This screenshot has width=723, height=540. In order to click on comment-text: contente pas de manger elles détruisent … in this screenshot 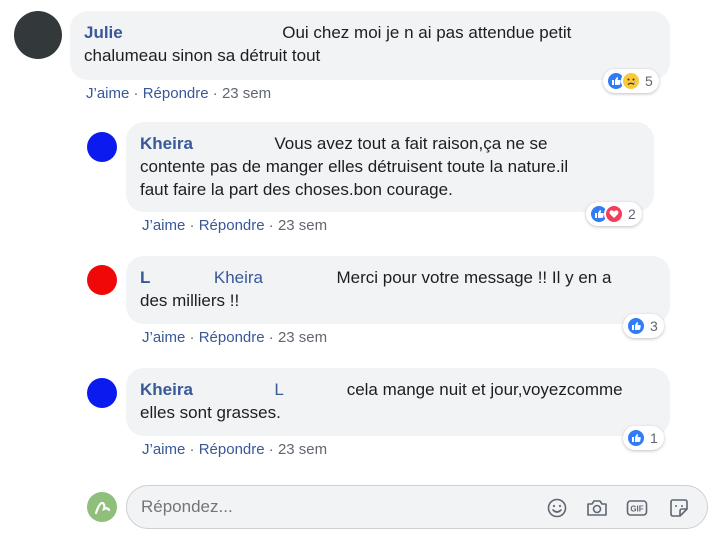, I will do `click(354, 166)`.